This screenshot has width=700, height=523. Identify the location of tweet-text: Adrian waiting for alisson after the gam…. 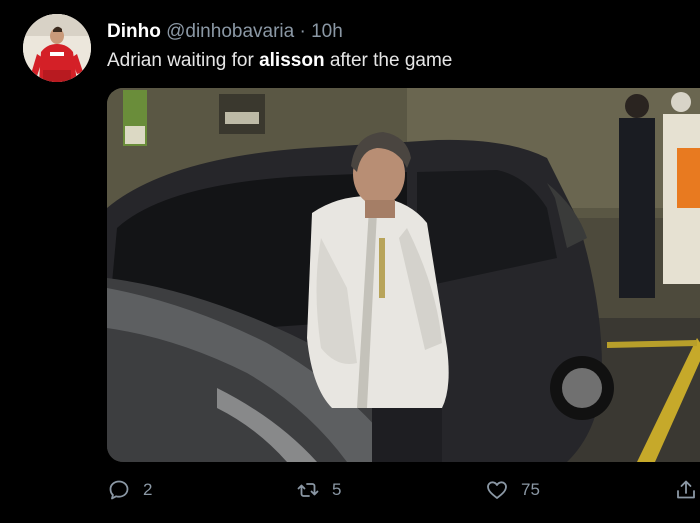
(279, 61).